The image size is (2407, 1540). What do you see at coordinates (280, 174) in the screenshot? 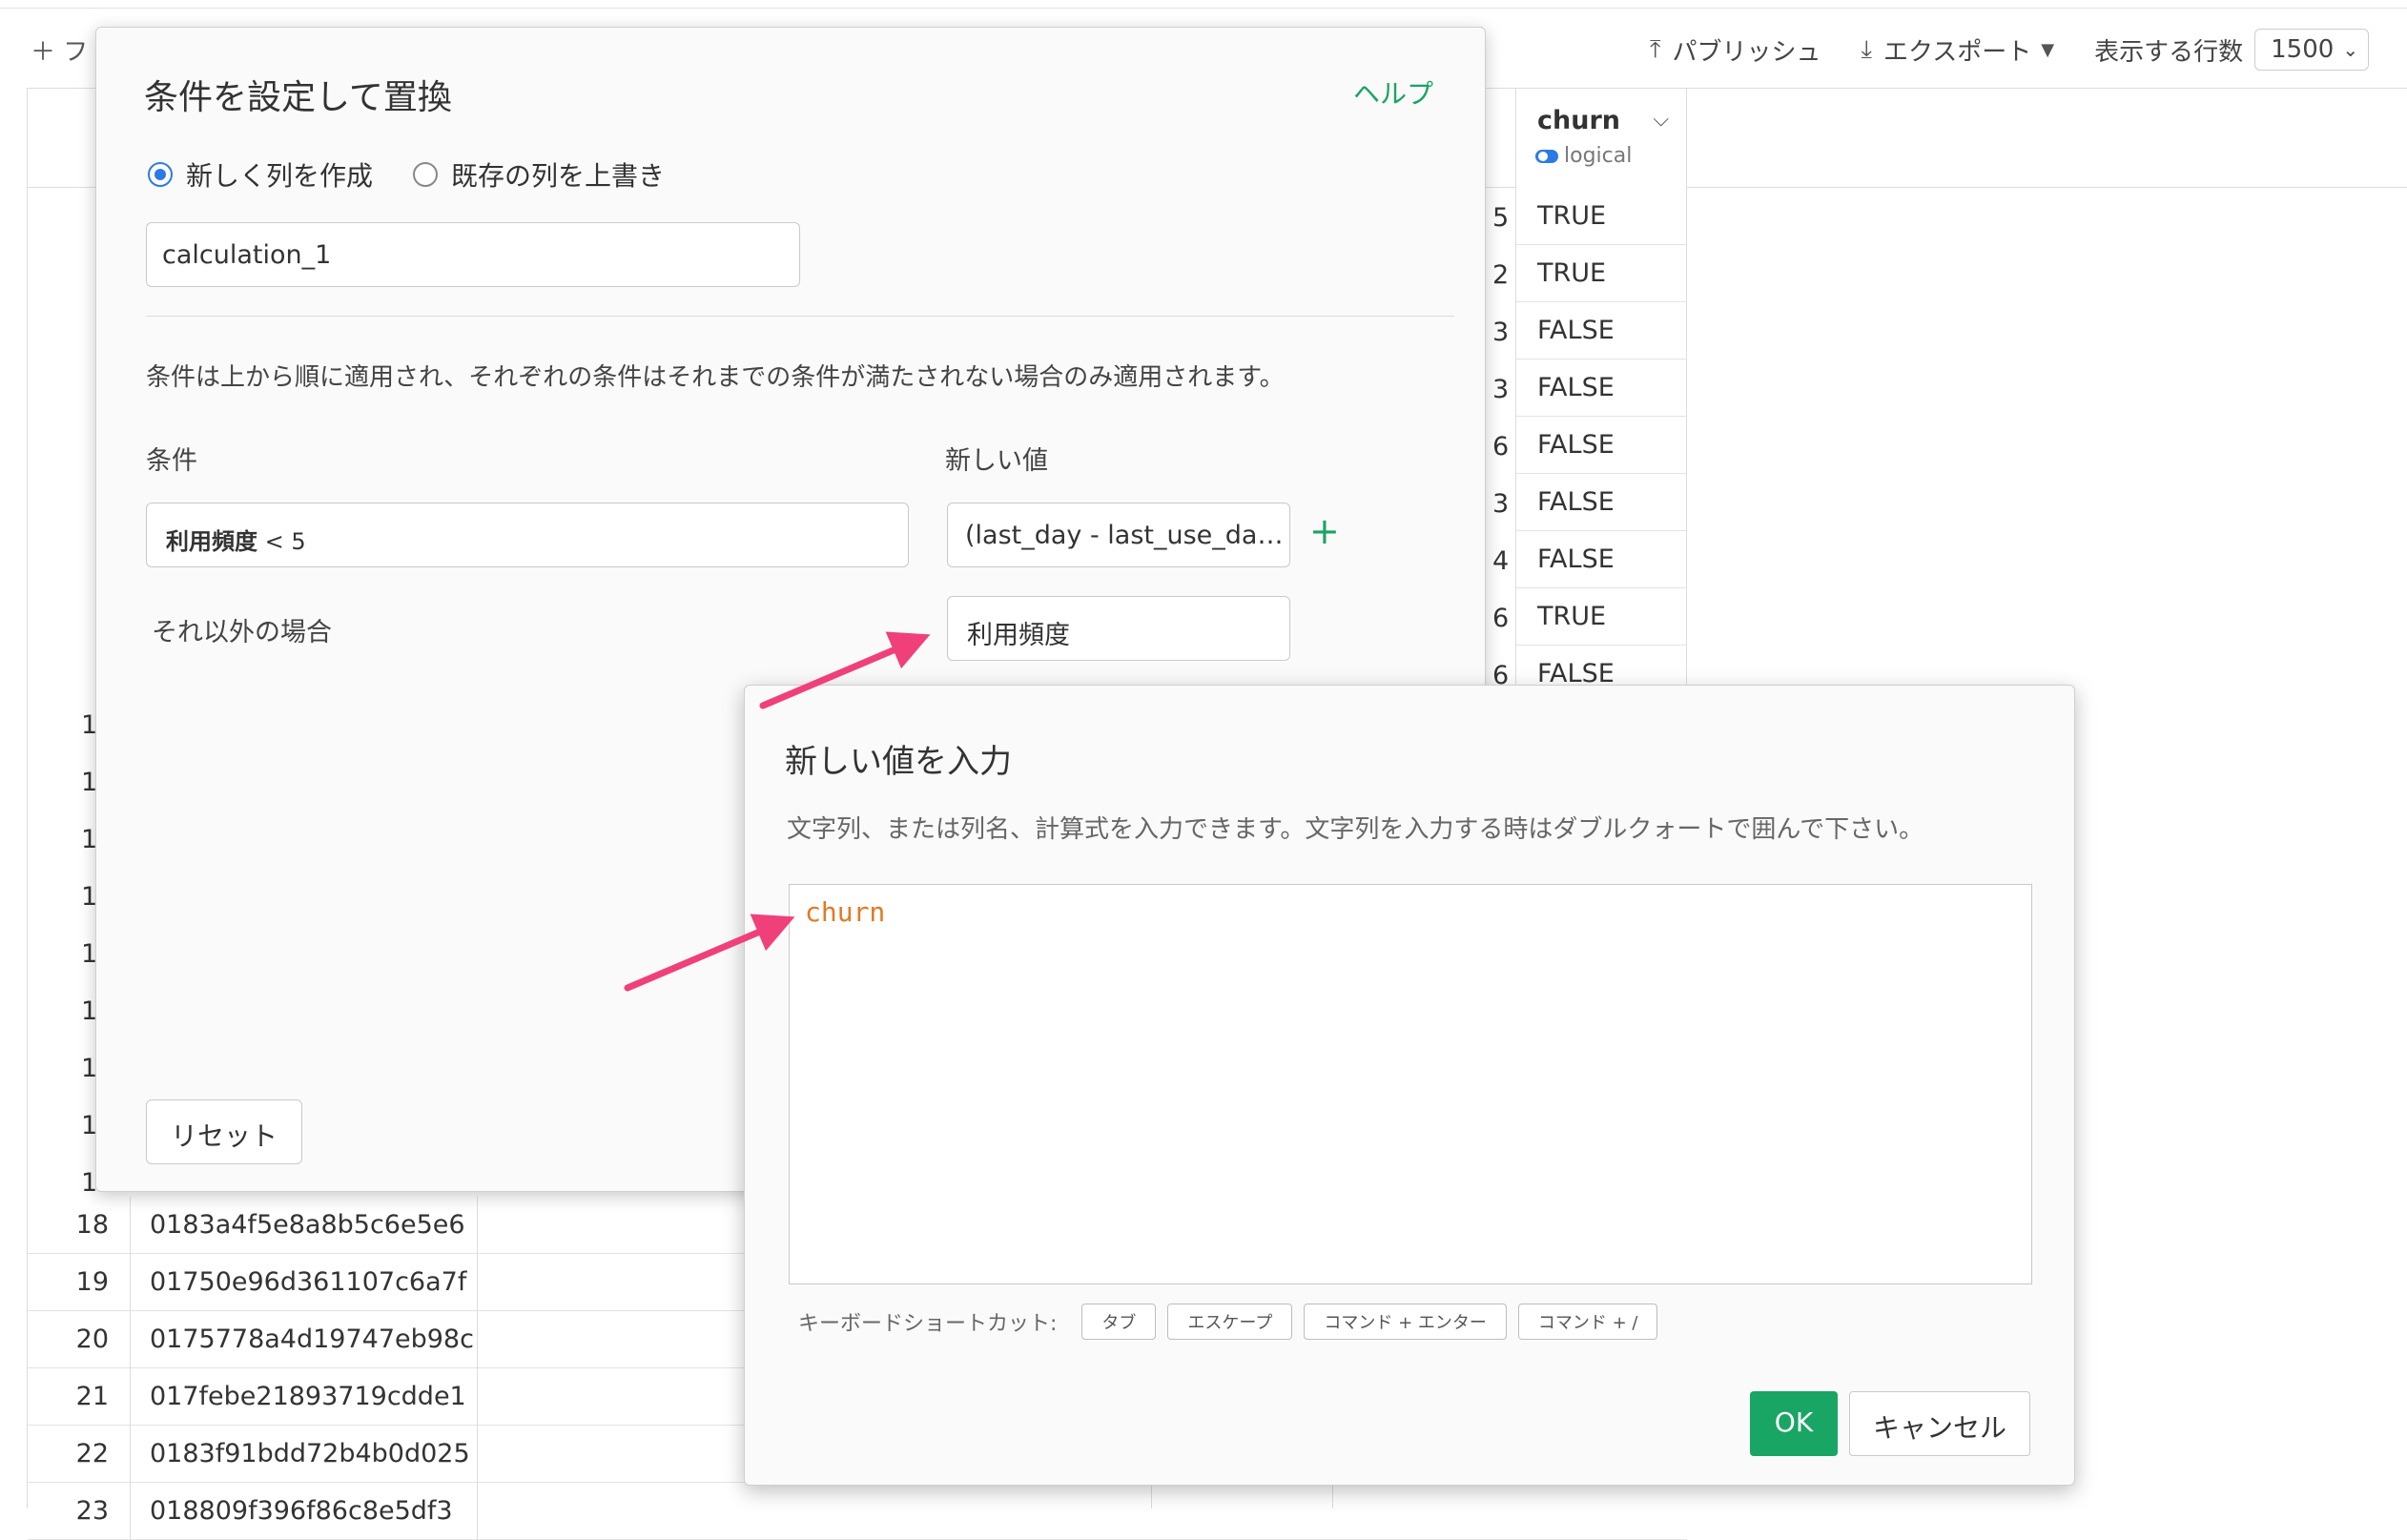
I see `radio-new-column-label: 新しく列を作成` at bounding box center [280, 174].